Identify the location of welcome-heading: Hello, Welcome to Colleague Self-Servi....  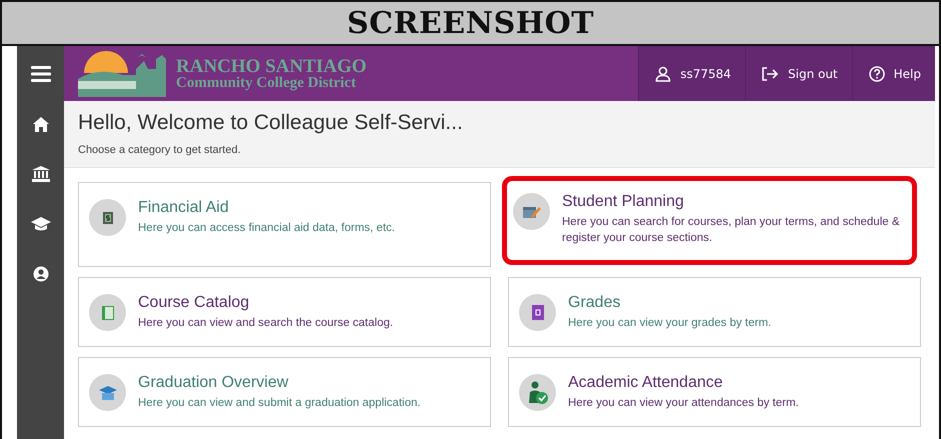
(271, 123).